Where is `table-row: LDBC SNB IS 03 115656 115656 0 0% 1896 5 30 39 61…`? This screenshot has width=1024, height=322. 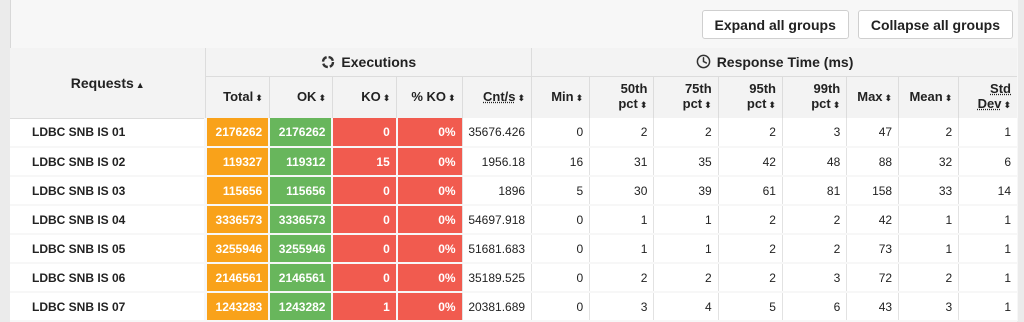 table-row: LDBC SNB IS 03 115656 115656 0 0% 1896 5 30 39 61… is located at coordinates (513, 191).